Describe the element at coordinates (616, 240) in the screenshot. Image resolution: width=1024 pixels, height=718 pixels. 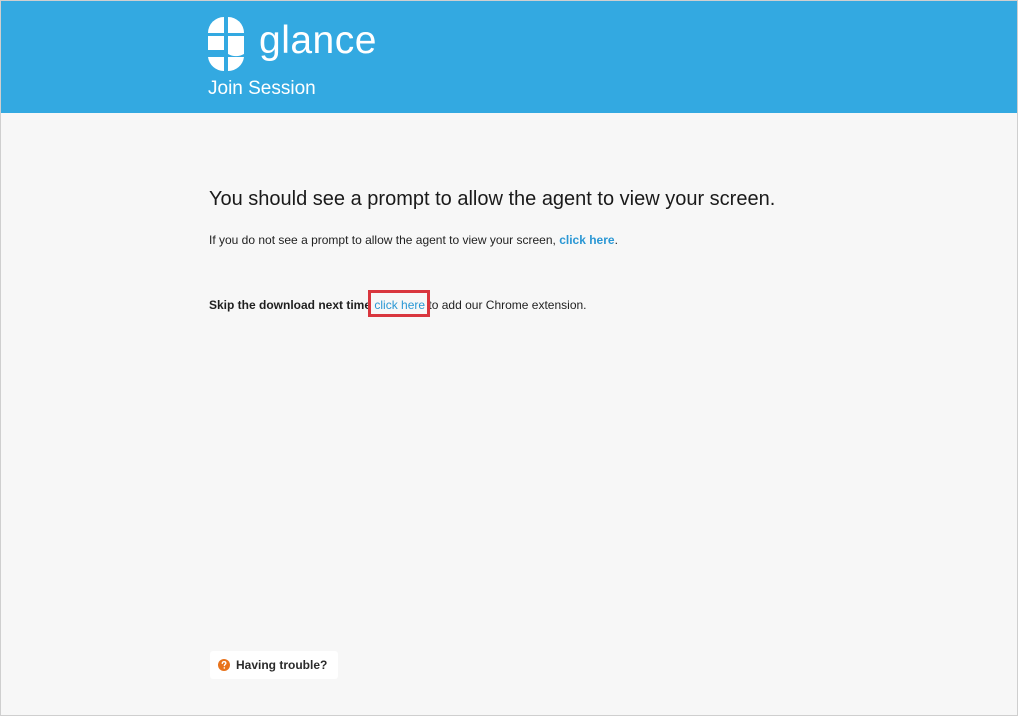
I see `info-suffix: .` at that location.